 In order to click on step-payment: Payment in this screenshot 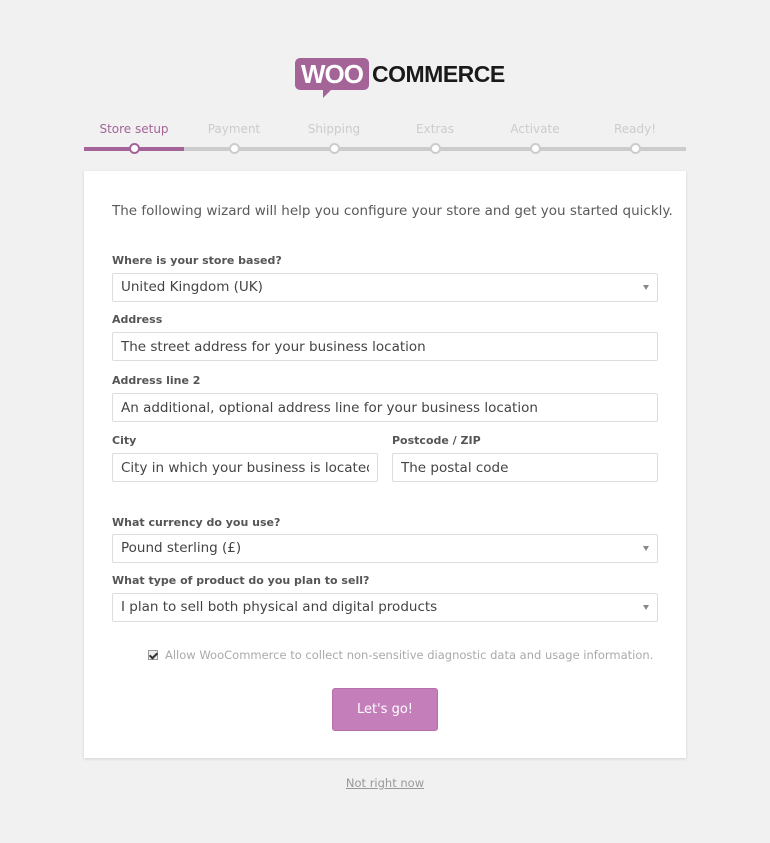, I will do `click(234, 137)`.